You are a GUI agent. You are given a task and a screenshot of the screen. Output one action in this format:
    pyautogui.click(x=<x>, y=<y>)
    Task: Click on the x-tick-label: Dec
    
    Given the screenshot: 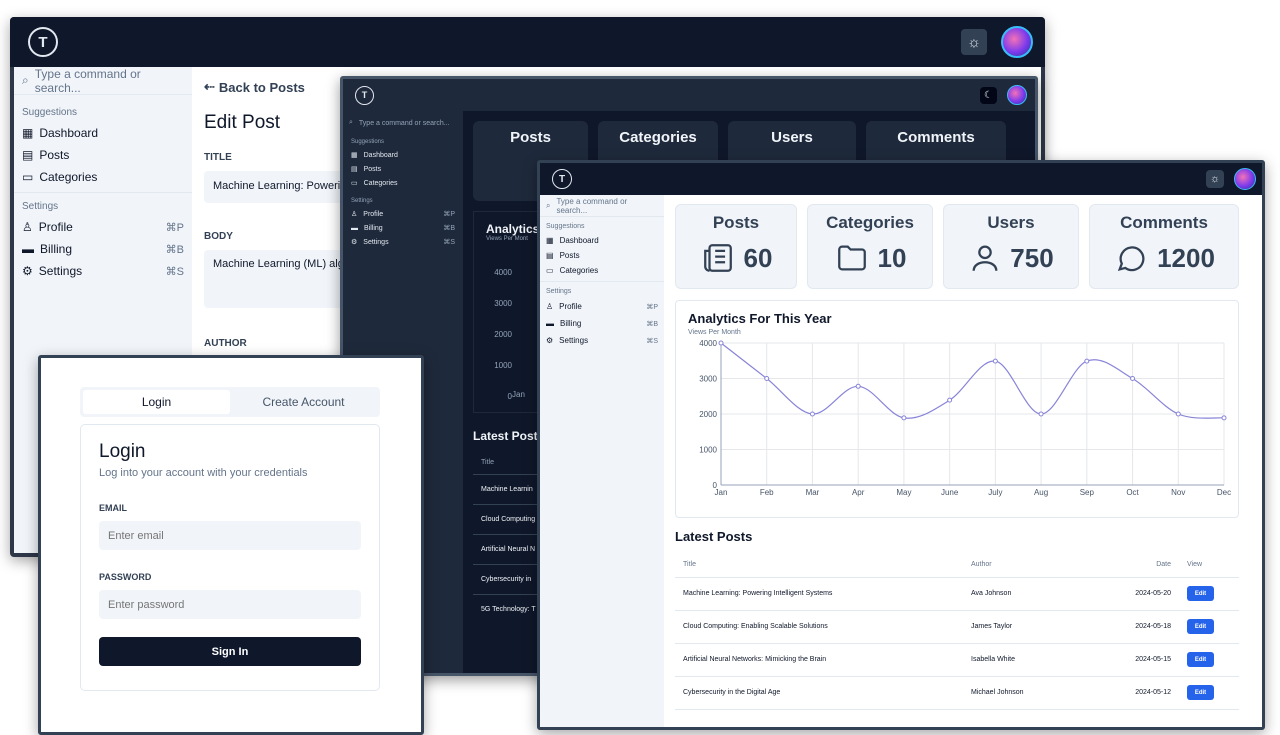 What is the action you would take?
    pyautogui.click(x=1224, y=492)
    